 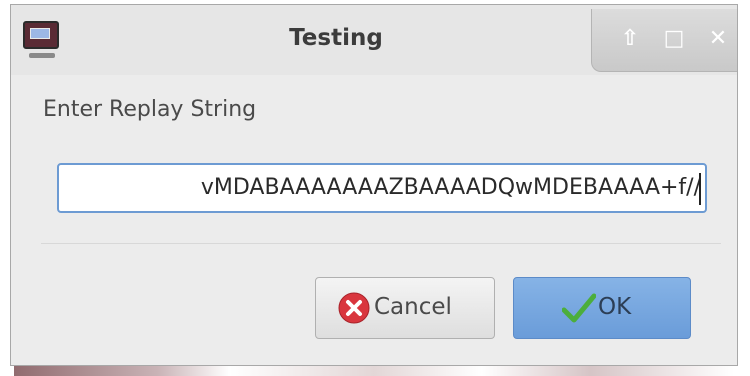 I want to click on cancel-button: Cancel, so click(x=405, y=308).